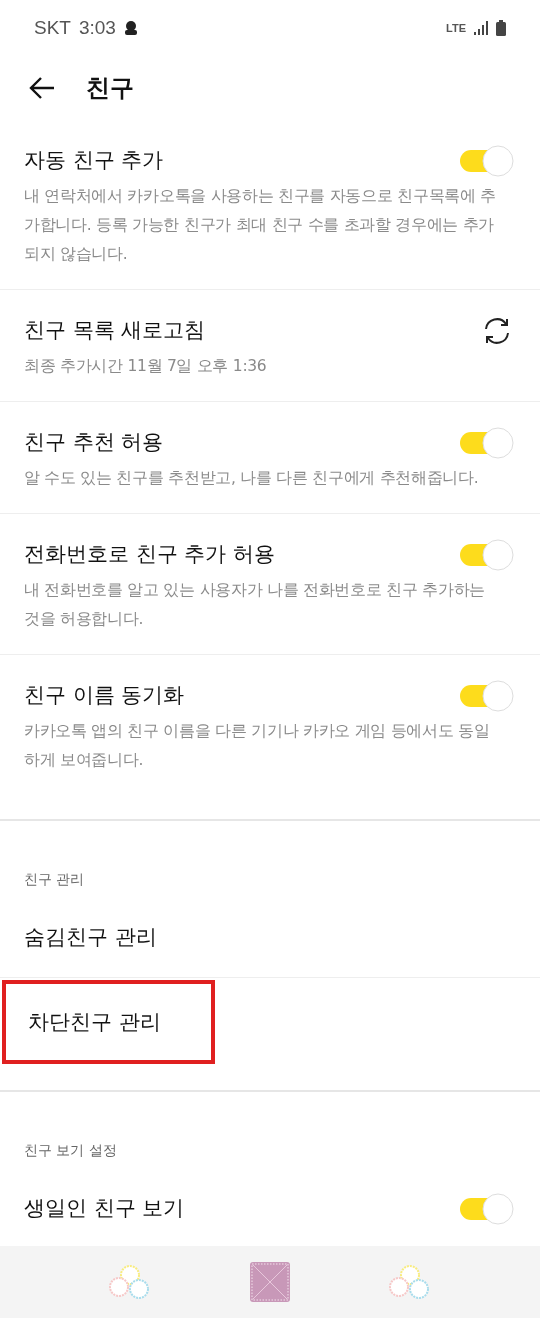 This screenshot has height=1318, width=540. I want to click on setting-title: 친구 추천 허용, so click(94, 442).